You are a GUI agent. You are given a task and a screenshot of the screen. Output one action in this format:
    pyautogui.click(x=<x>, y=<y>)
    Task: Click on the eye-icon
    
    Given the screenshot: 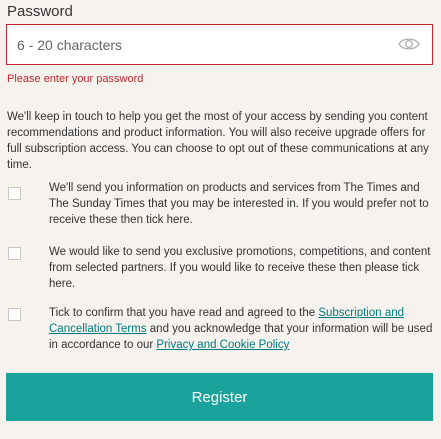 What is the action you would take?
    pyautogui.click(x=409, y=44)
    